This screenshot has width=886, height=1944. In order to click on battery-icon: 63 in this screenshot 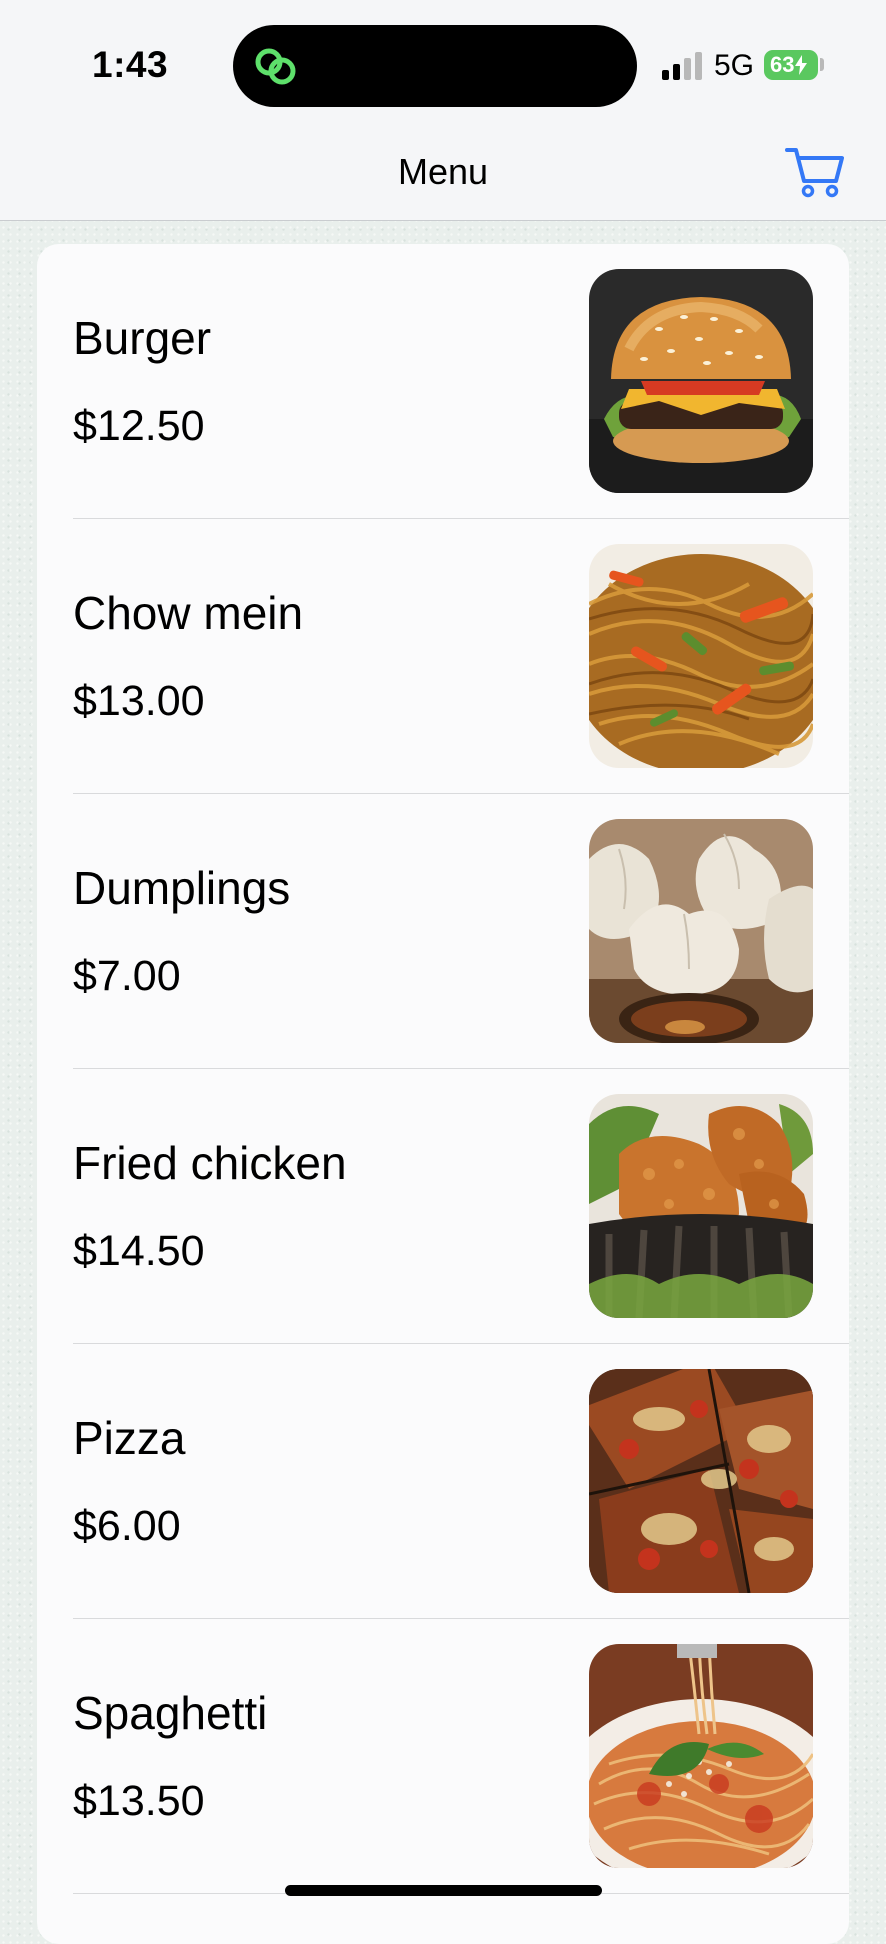, I will do `click(791, 65)`.